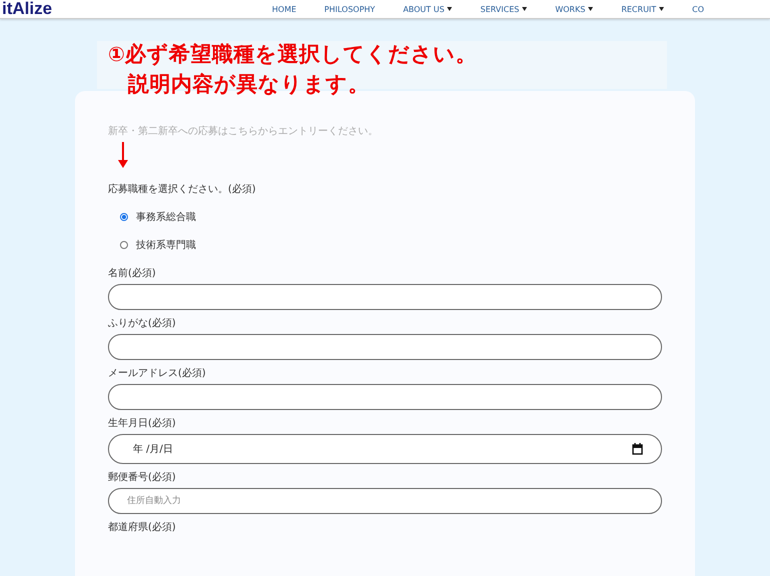 The image size is (770, 576). What do you see at coordinates (638, 9) in the screenshot?
I see `nav-link: RECRUIT` at bounding box center [638, 9].